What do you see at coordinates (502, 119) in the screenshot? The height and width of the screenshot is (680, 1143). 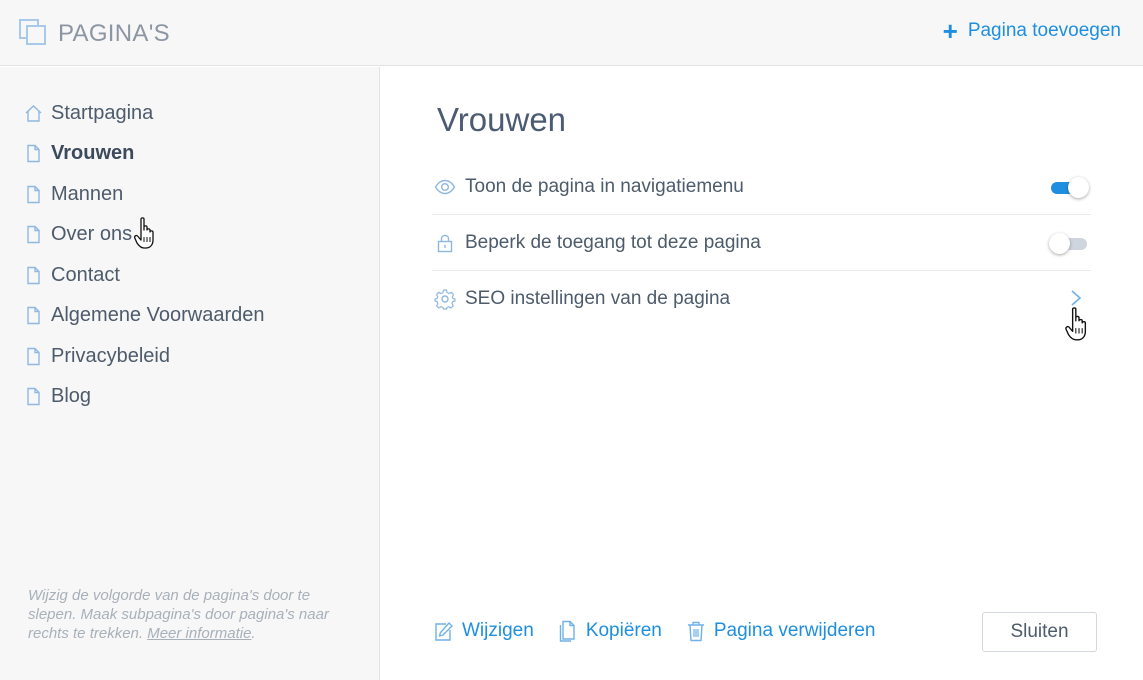 I see `page-title: Vrouwen` at bounding box center [502, 119].